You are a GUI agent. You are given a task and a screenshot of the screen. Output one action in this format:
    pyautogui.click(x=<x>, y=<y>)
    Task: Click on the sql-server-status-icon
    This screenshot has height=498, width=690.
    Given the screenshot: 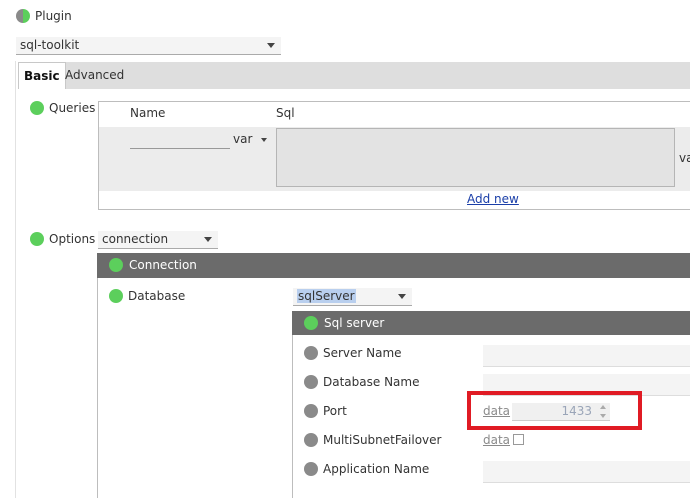 What is the action you would take?
    pyautogui.click(x=311, y=323)
    